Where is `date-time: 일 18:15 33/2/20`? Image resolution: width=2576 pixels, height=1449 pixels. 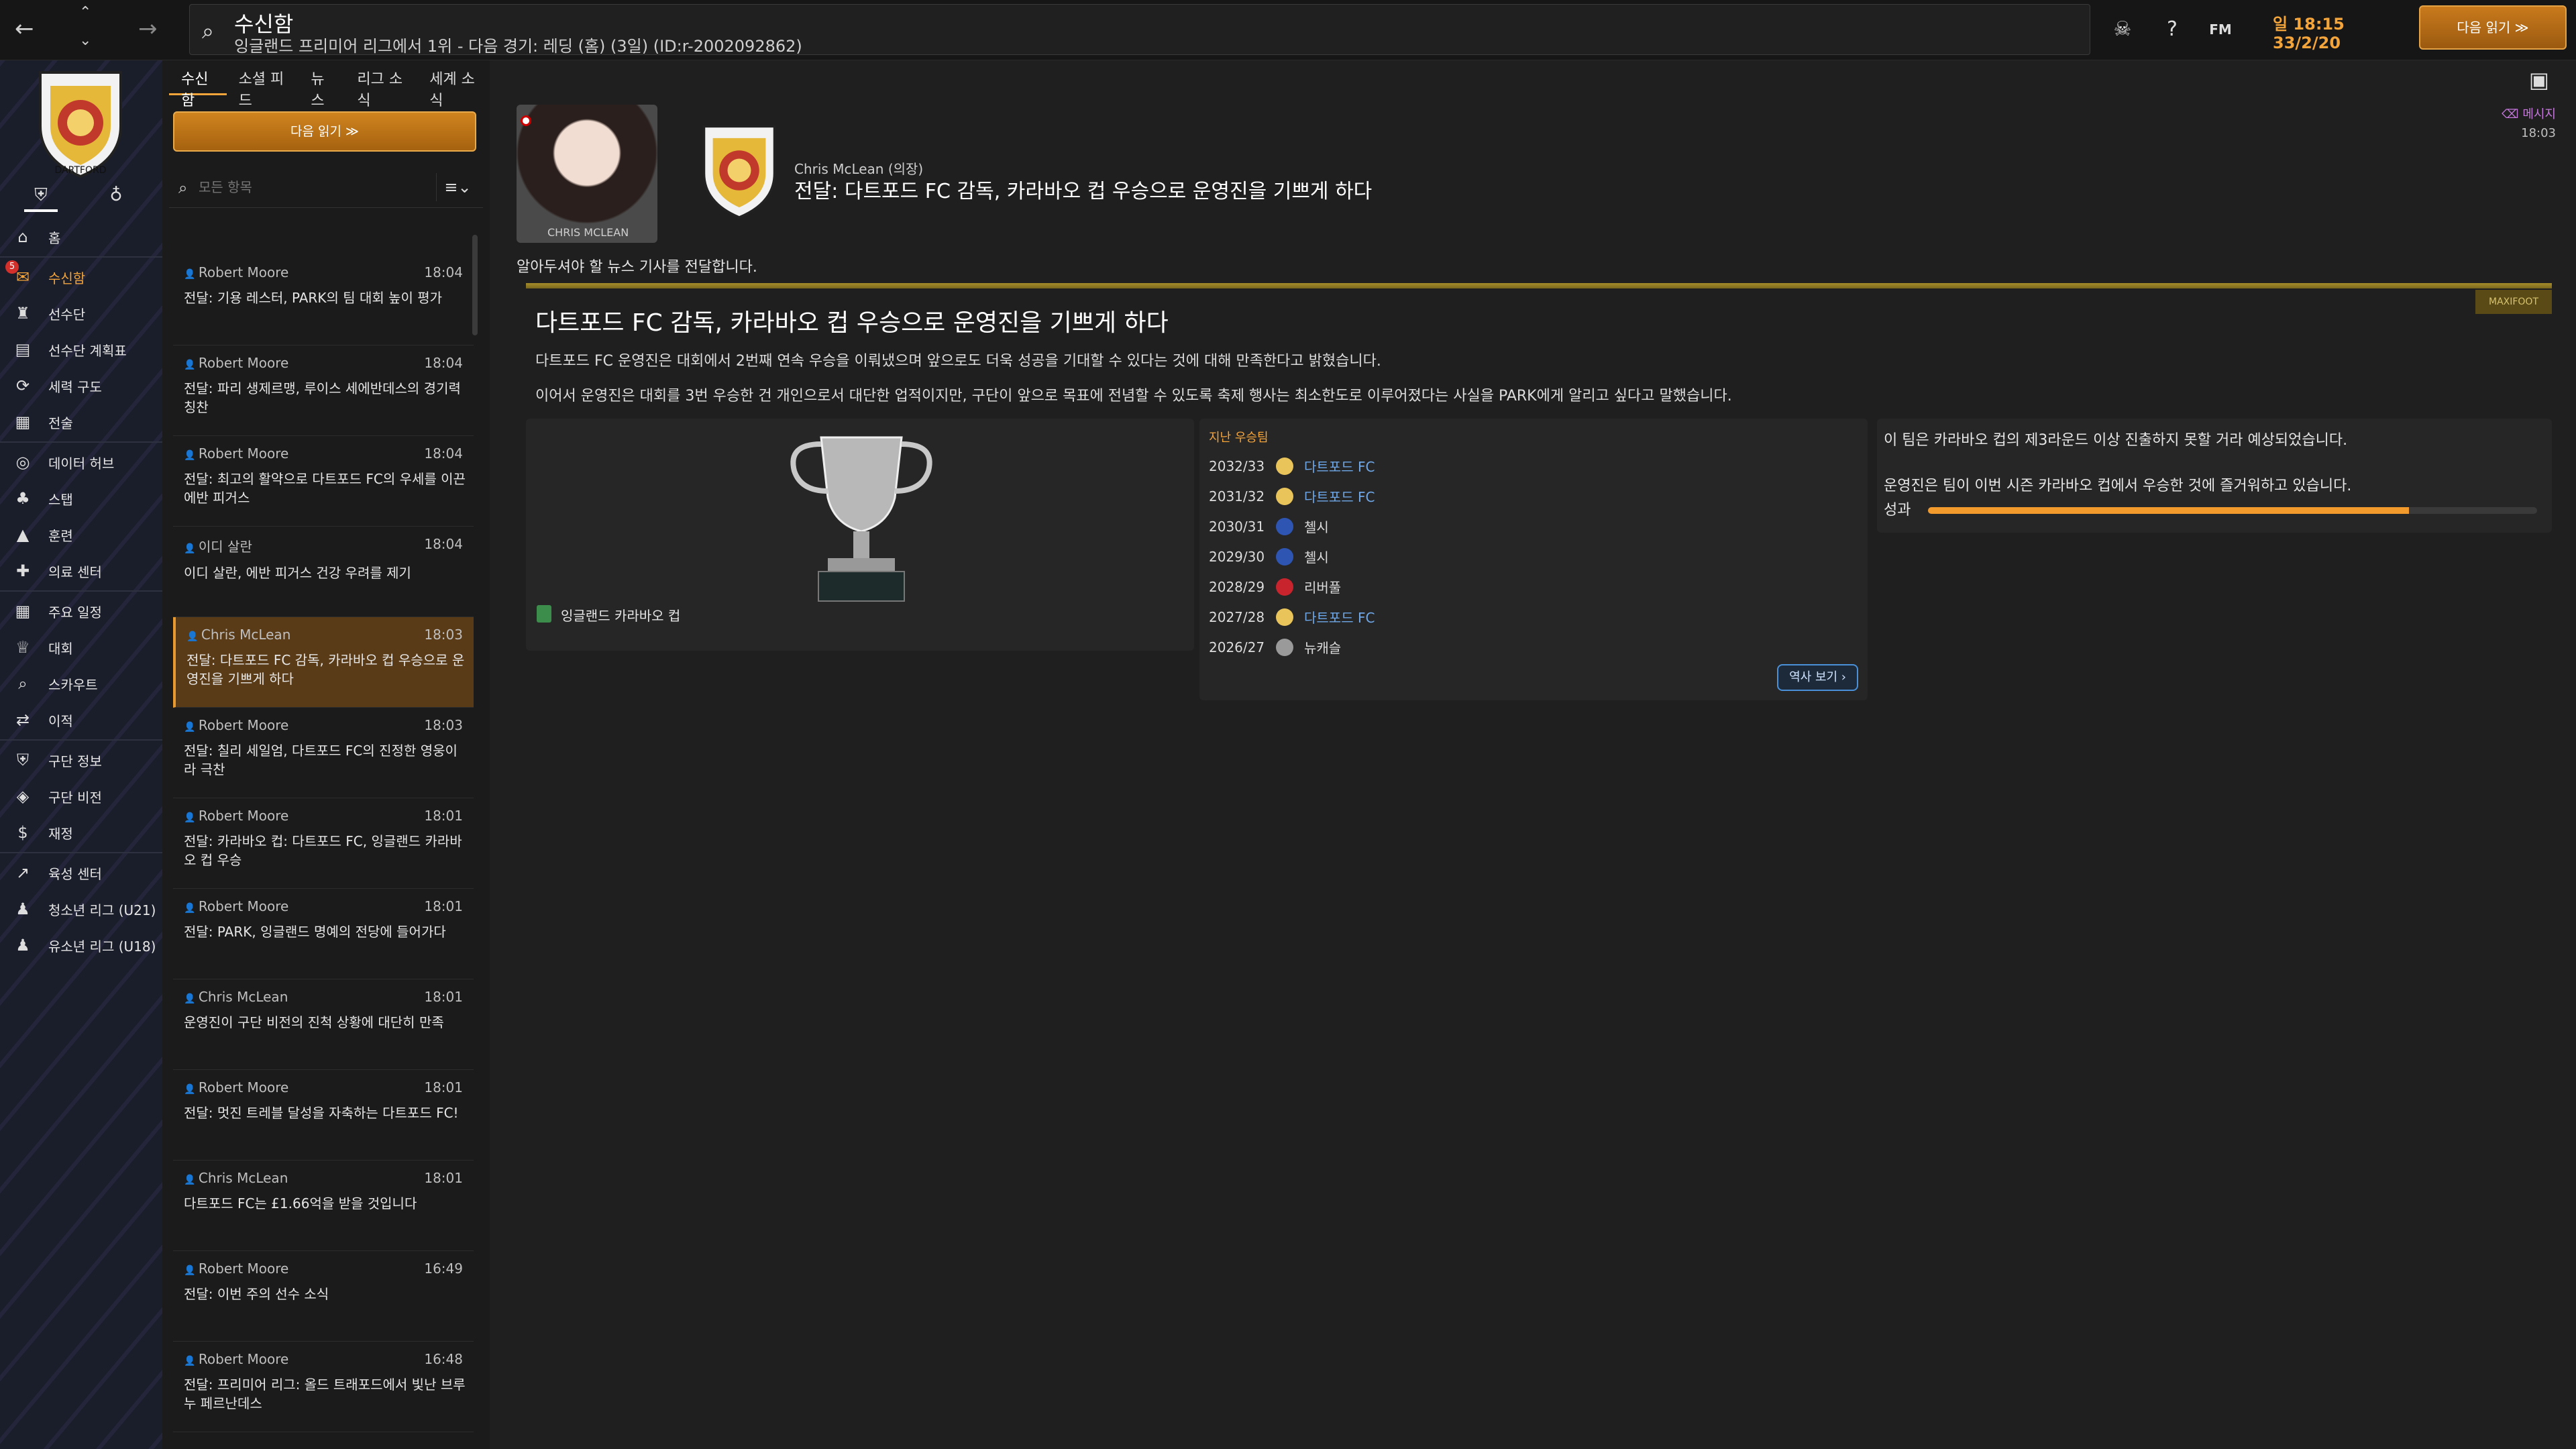
date-time: 일 18:15 33/2/20 is located at coordinates (2328, 30).